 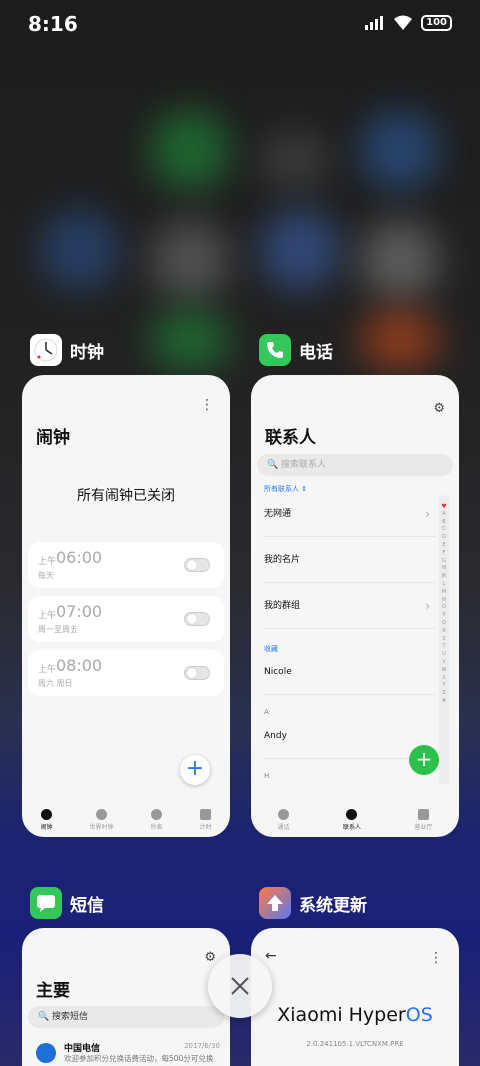 I want to click on os-version: 2.0.241105.1.VLTCNXM.PRE, so click(x=355, y=1044).